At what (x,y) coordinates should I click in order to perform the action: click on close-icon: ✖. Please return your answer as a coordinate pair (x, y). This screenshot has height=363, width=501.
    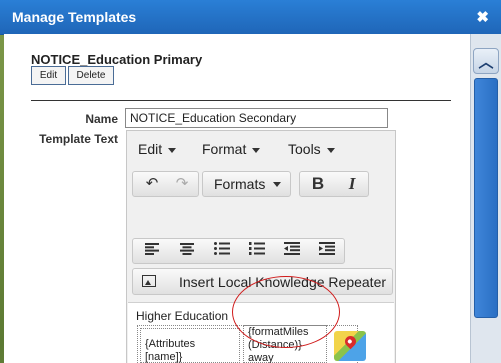
    Looking at the image, I should click on (482, 17).